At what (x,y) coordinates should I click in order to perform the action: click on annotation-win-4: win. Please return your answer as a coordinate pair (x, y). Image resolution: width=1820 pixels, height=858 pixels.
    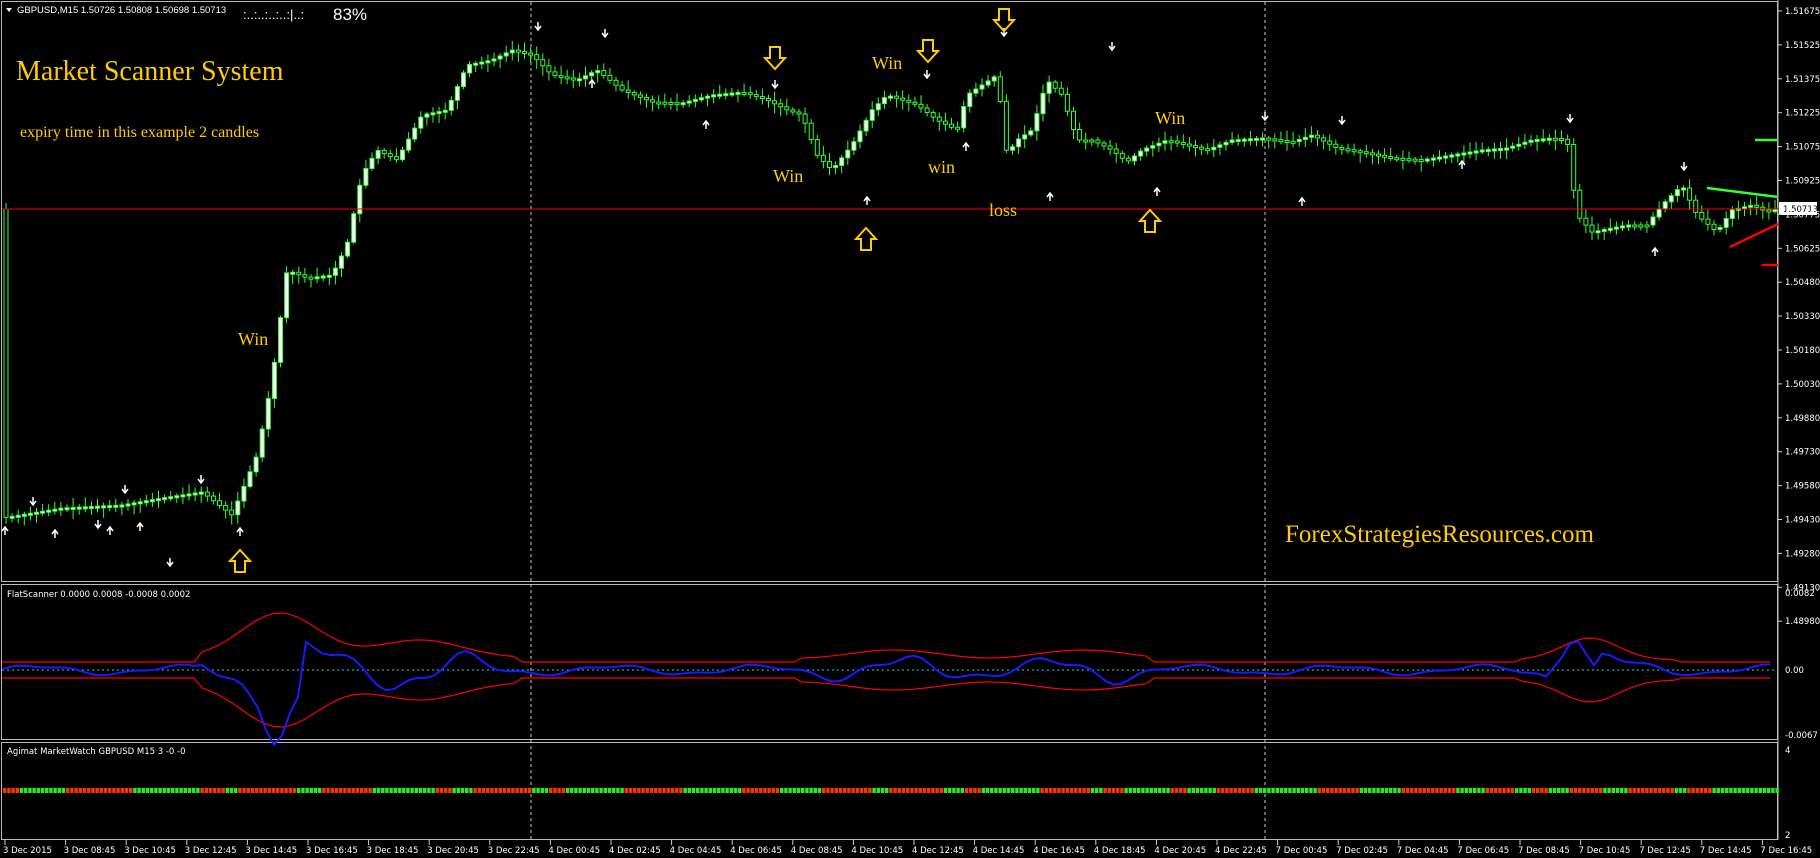
    Looking at the image, I should click on (941, 167).